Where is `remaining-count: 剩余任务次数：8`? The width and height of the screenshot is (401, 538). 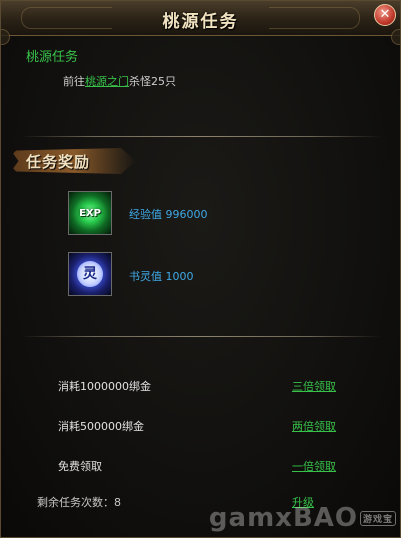
remaining-count: 剩余任务次数：8 is located at coordinates (79, 502).